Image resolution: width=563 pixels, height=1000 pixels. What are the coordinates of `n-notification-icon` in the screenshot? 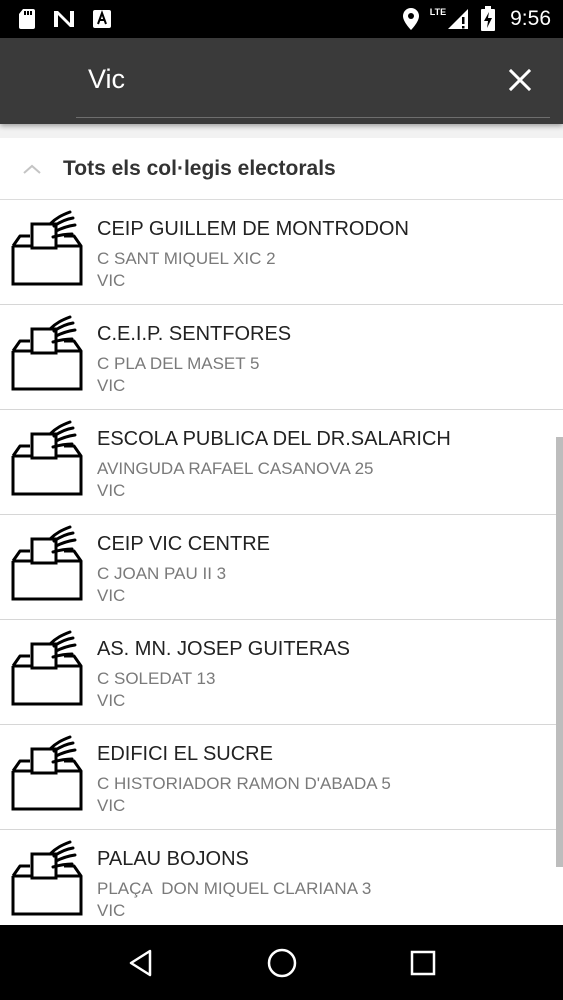 It's located at (64, 19).